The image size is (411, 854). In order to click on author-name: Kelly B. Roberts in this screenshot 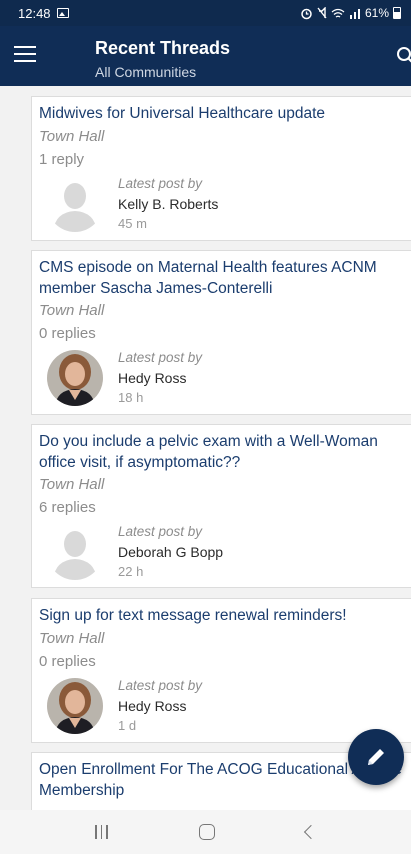, I will do `click(168, 204)`.